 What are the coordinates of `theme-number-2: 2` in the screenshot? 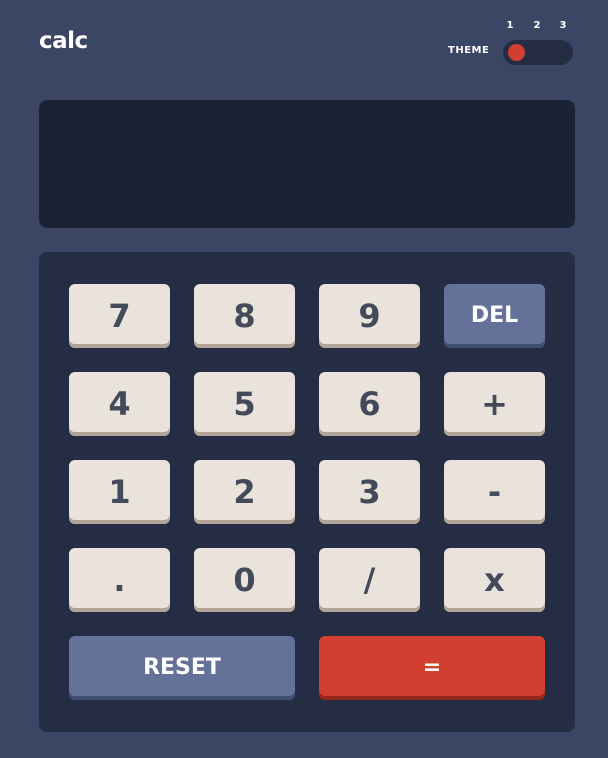 It's located at (537, 25).